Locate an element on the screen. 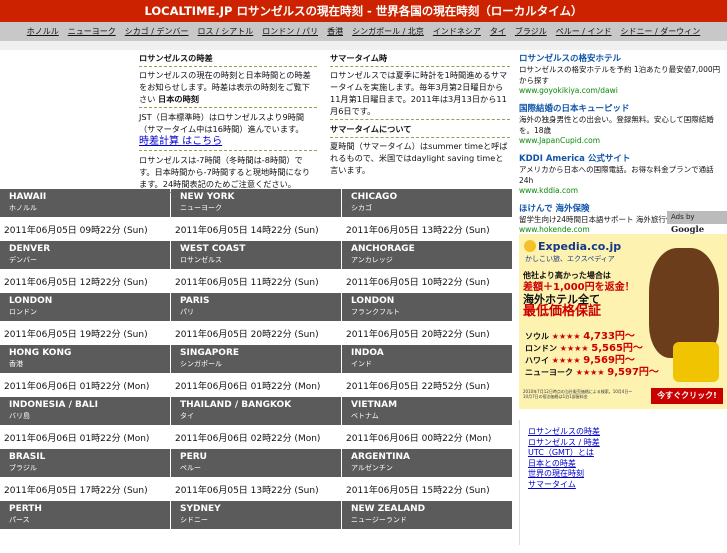 This screenshot has height=553, width=727. ad-description: ロサンゼルスの格安ホテルを予約 1泊あたり最安値7,000円から探す is located at coordinates (620, 75).